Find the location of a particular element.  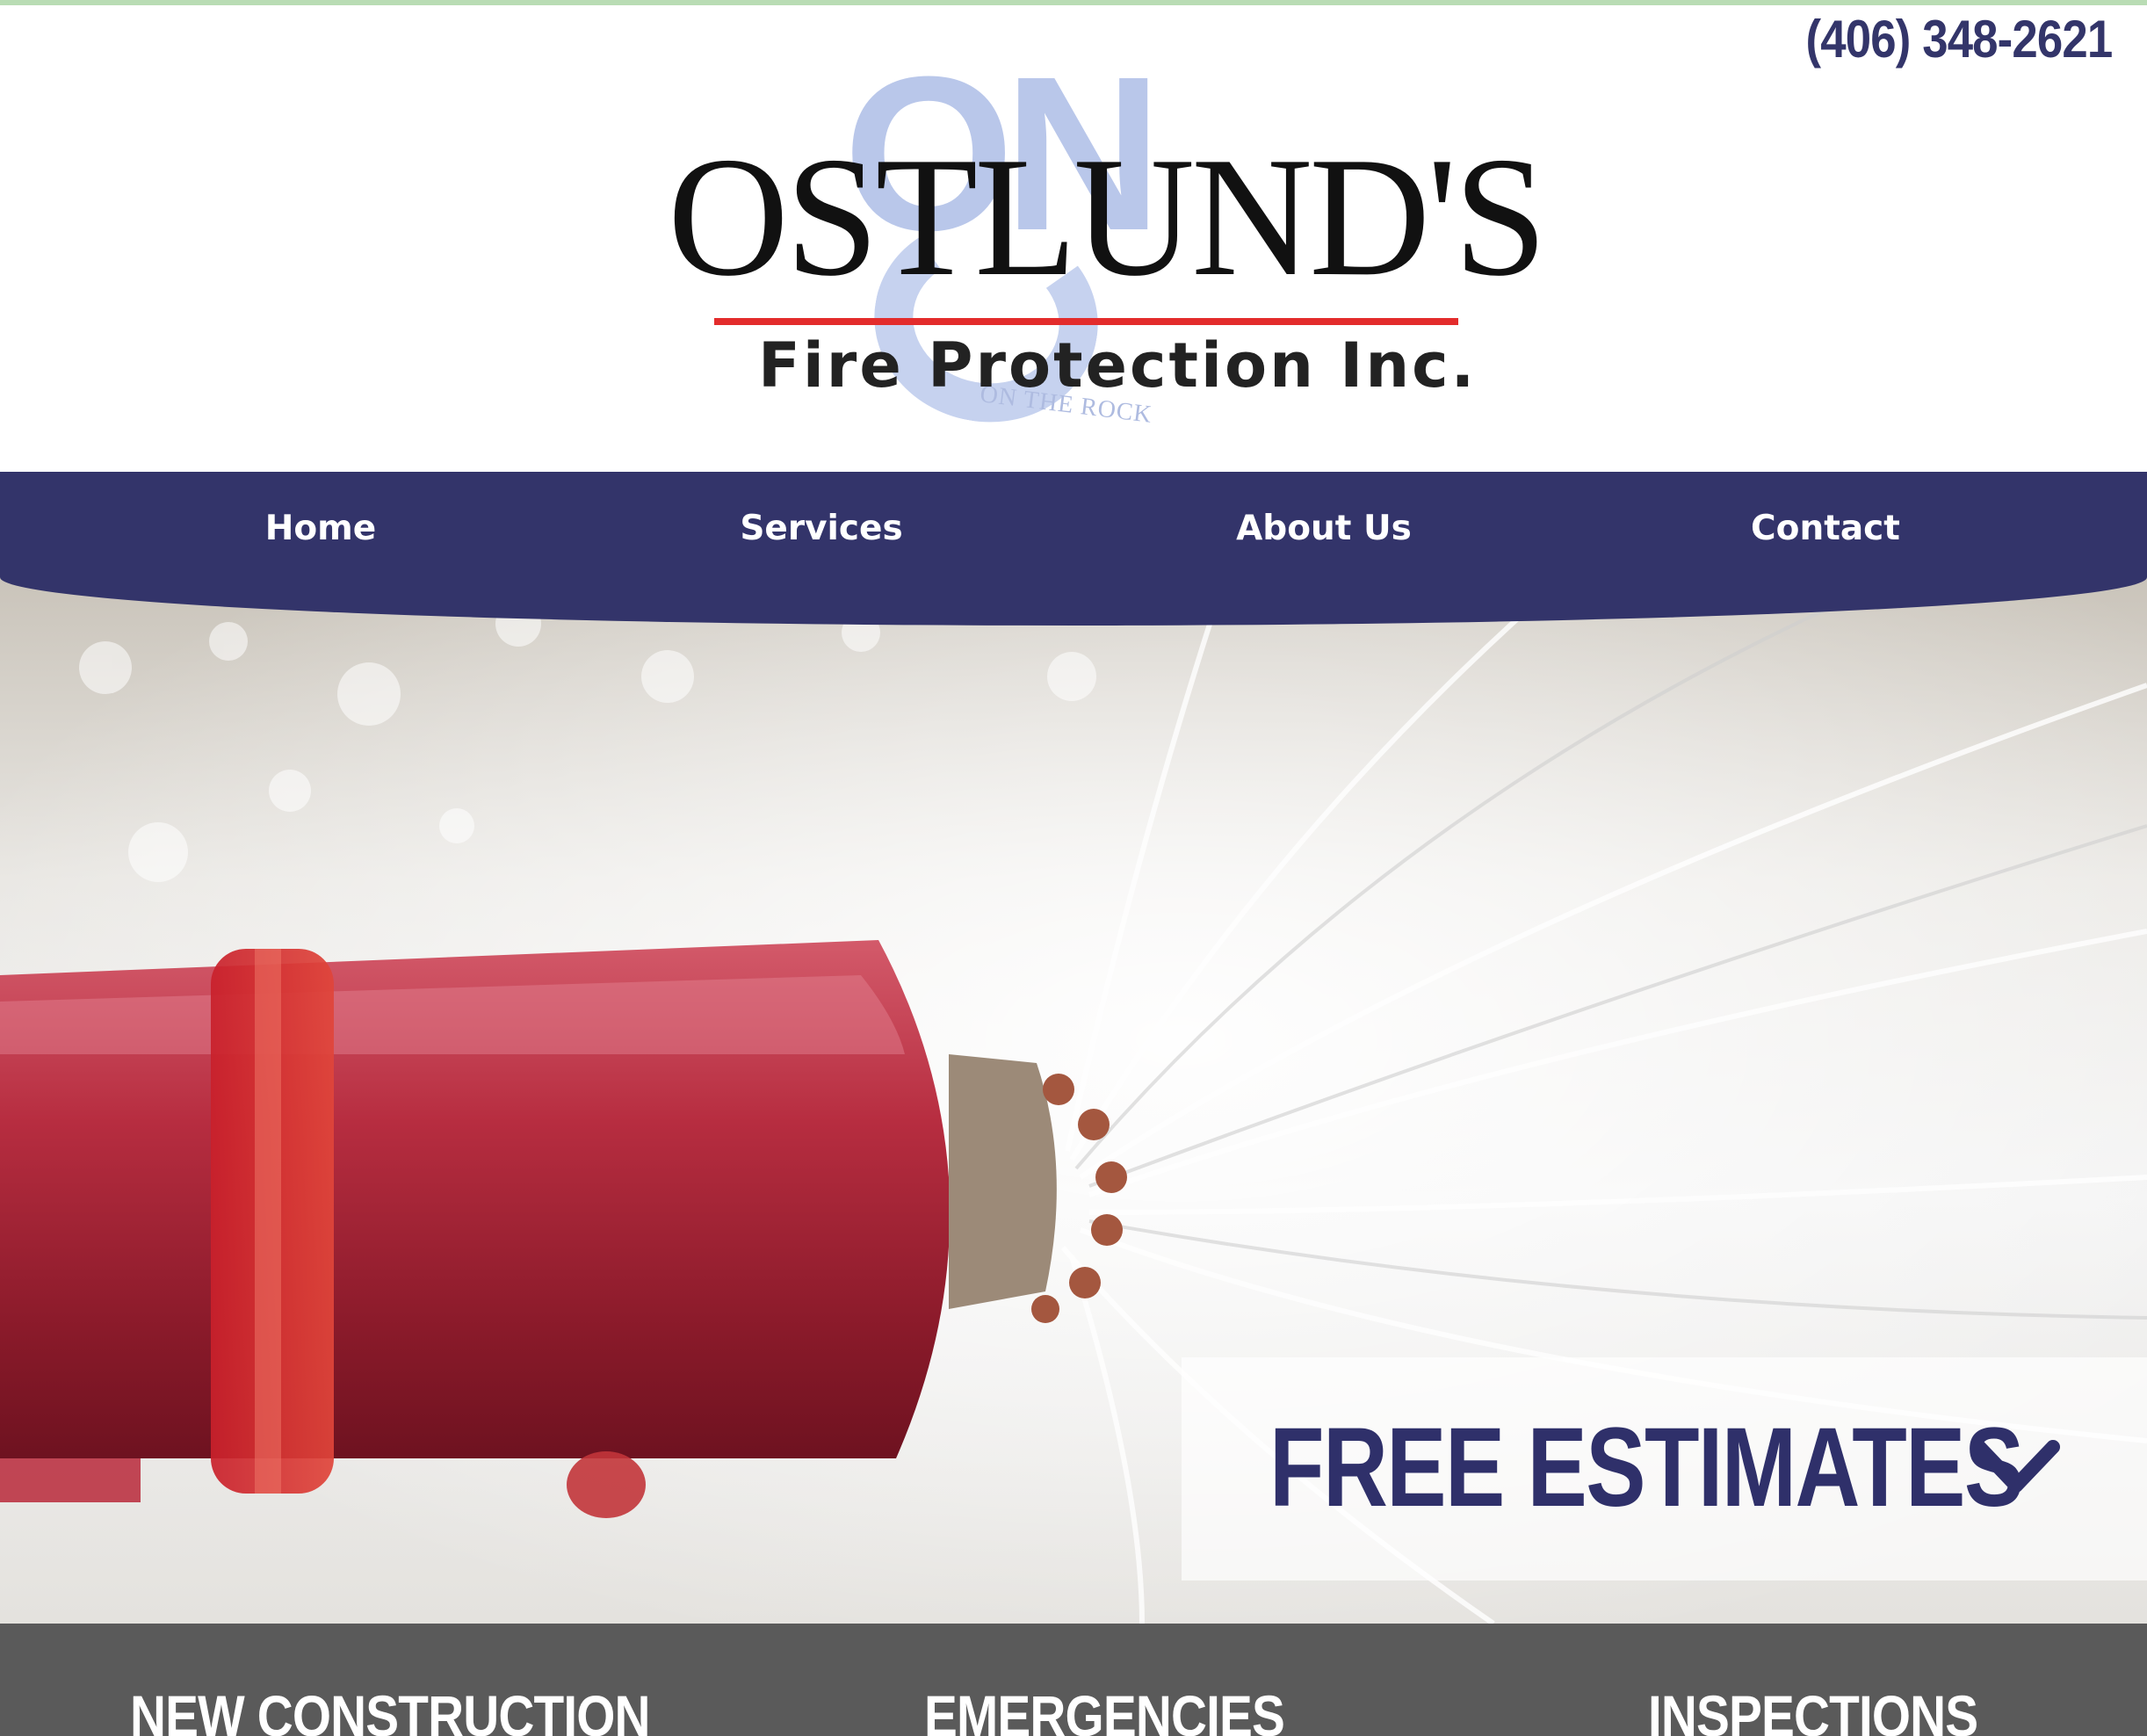

free-estimates-button: FREE ESTIMATES is located at coordinates (1664, 1468).